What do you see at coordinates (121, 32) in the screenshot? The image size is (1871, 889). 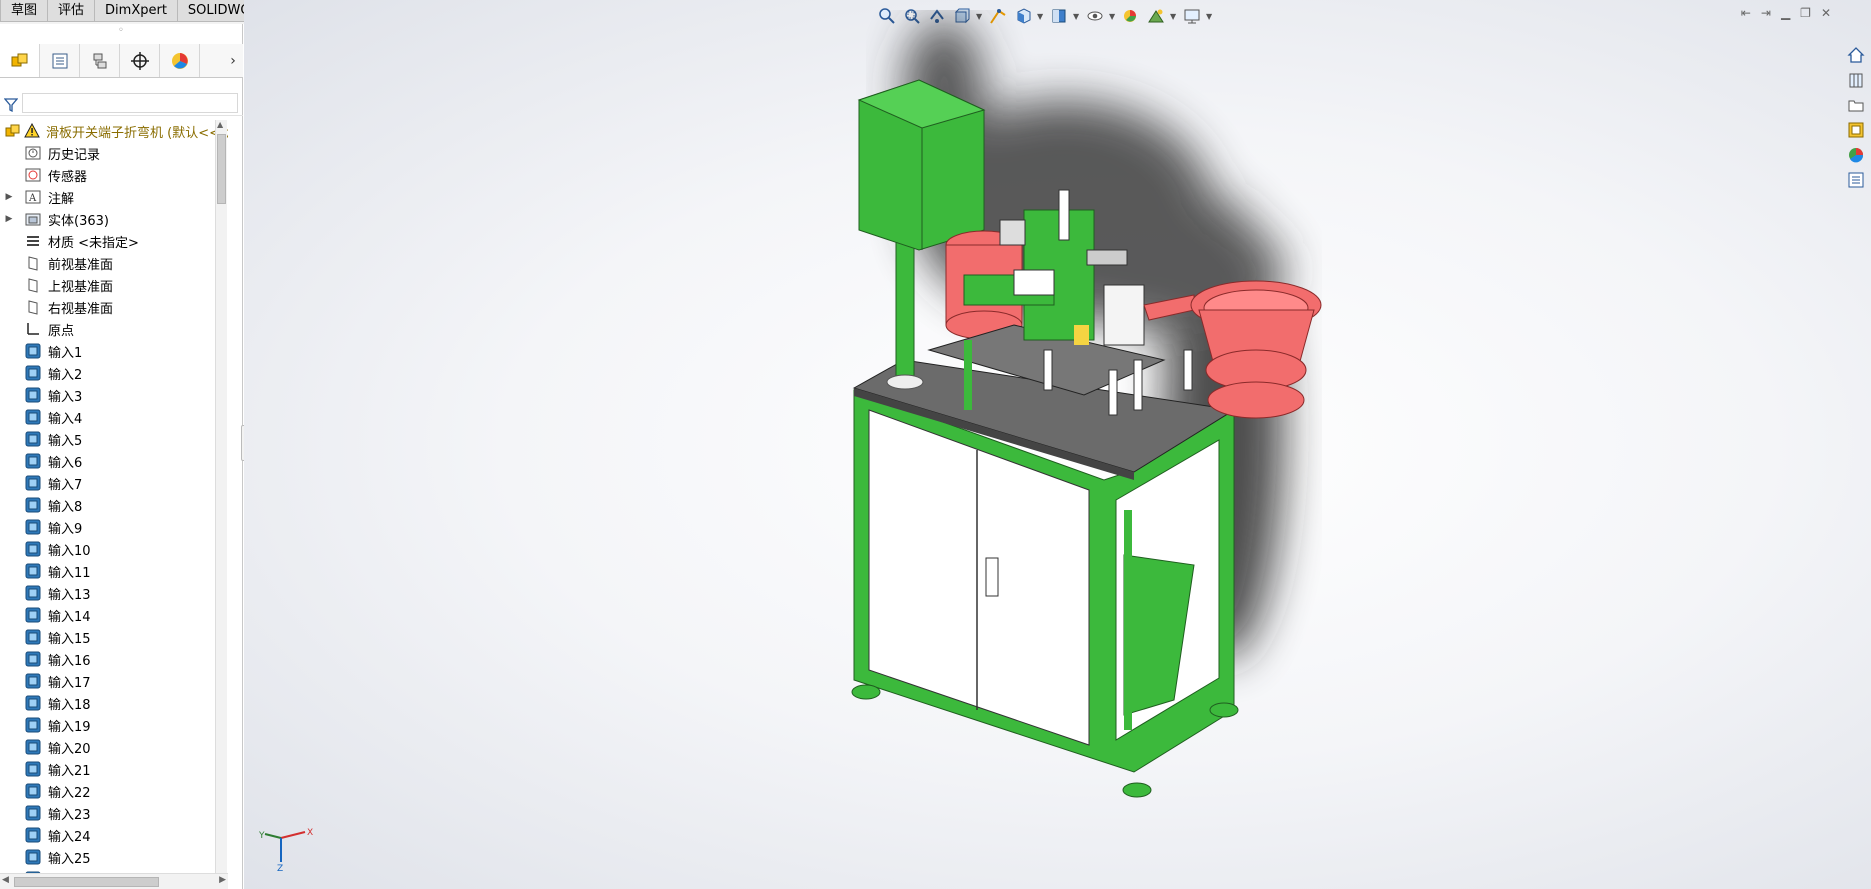 I see `panel-grip: ◦` at bounding box center [121, 32].